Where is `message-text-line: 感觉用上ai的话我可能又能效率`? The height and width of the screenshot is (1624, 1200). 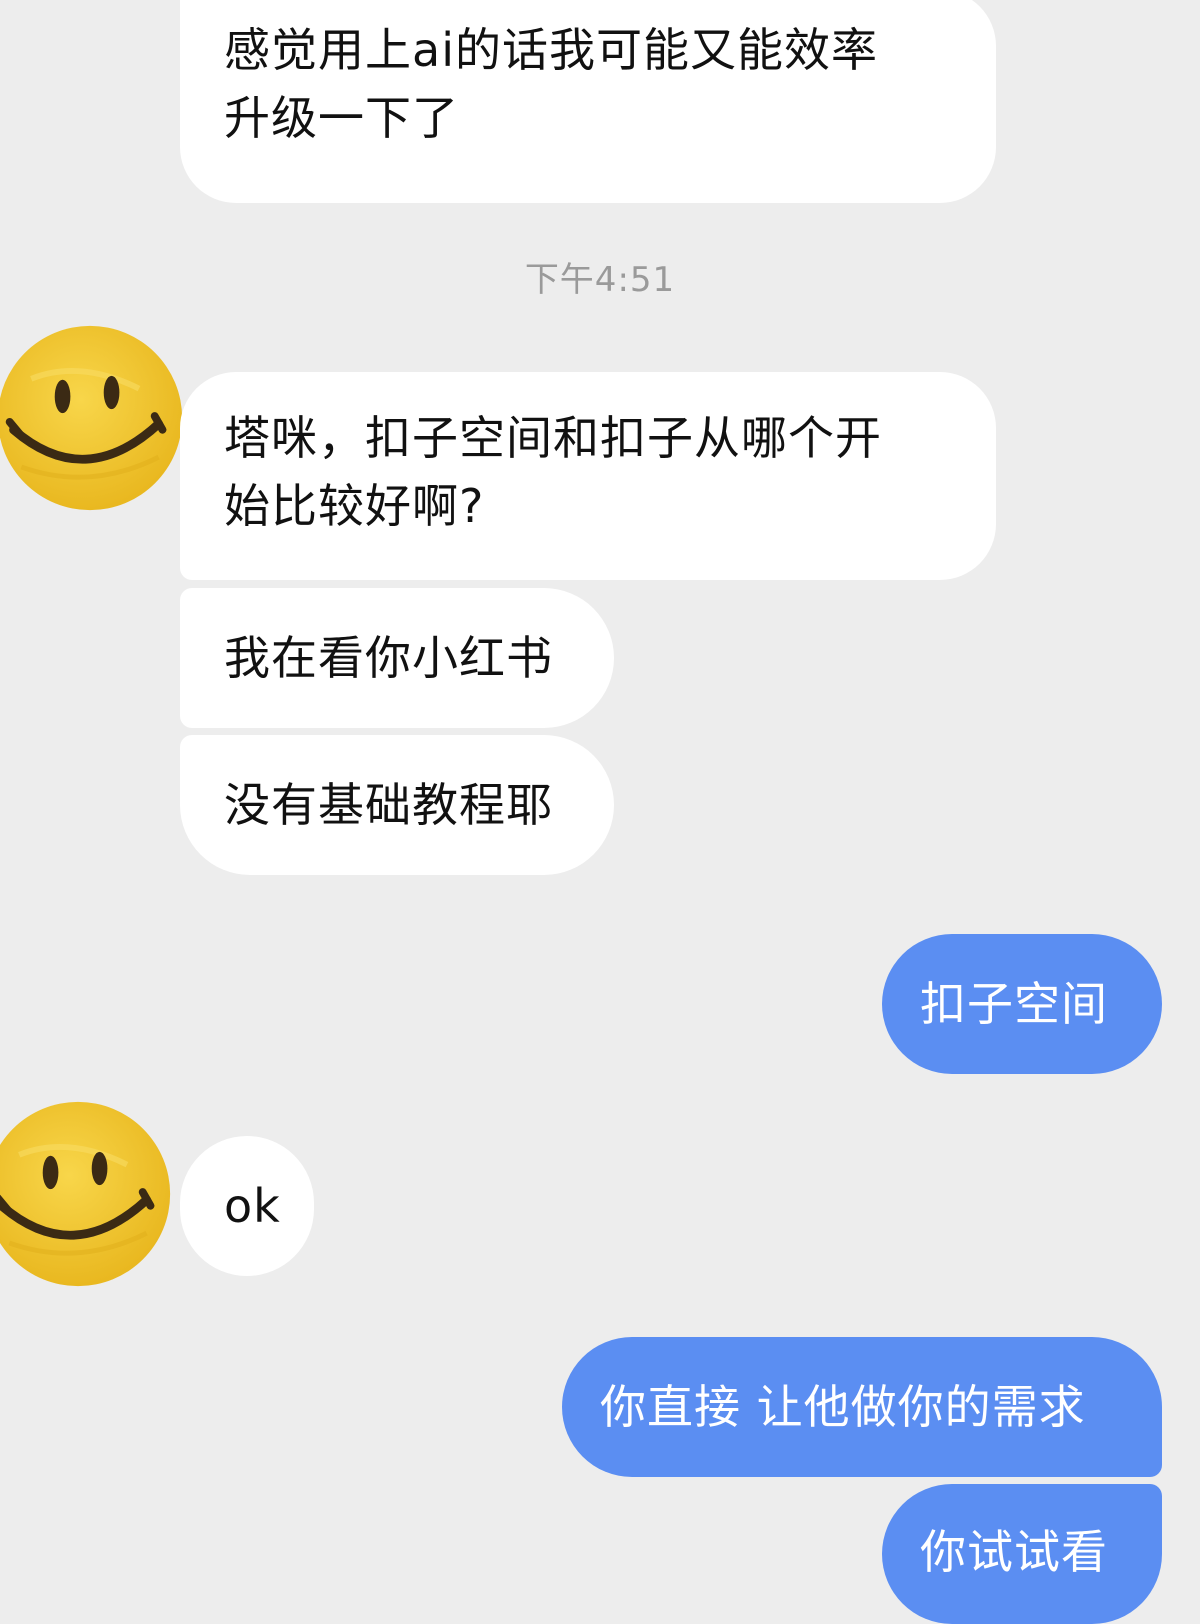 message-text-line: 感觉用上ai的话我可能又能效率 is located at coordinates (551, 50).